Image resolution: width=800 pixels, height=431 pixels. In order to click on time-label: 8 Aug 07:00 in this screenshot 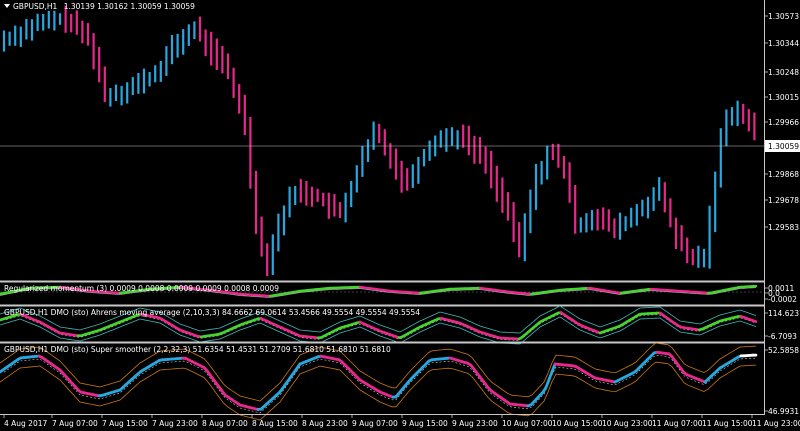, I will do `click(225, 423)`.